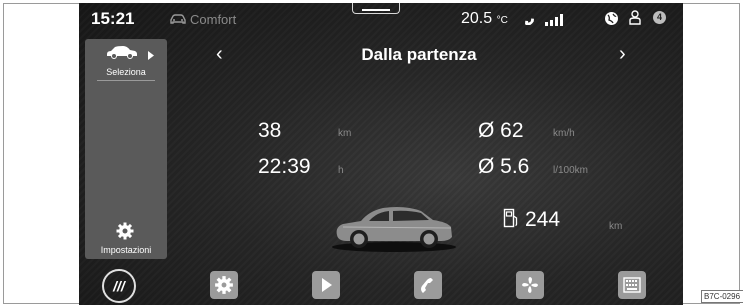 The width and height of the screenshot is (743, 307). What do you see at coordinates (345, 133) in the screenshot?
I see `distance-unit: km` at bounding box center [345, 133].